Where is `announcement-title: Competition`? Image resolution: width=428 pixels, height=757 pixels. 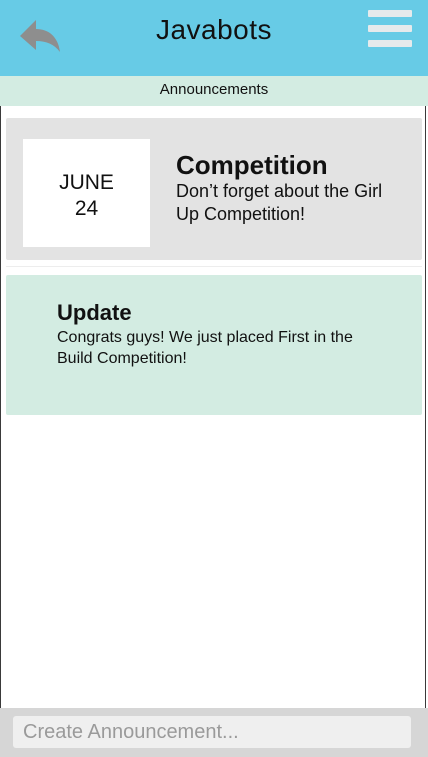
announcement-title: Competition is located at coordinates (252, 165).